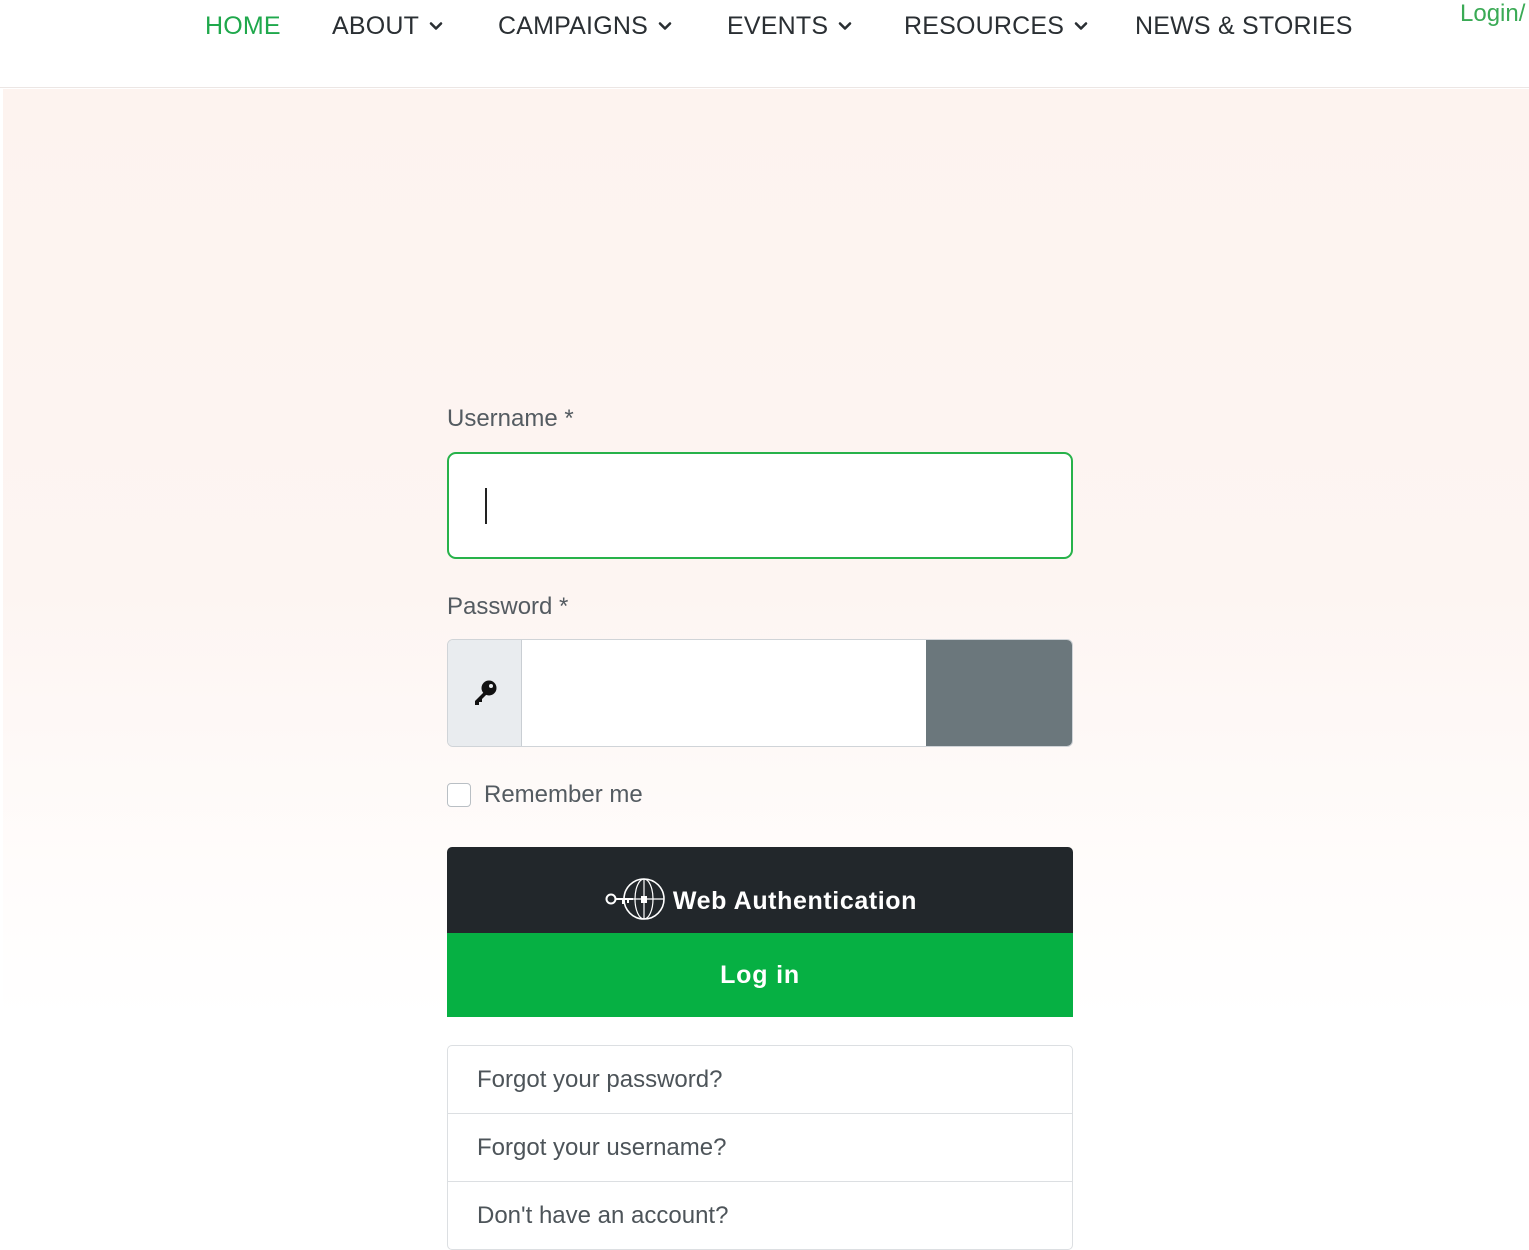 The width and height of the screenshot is (1529, 1250). I want to click on nav-item-label: CAMPAIGNS, so click(573, 25).